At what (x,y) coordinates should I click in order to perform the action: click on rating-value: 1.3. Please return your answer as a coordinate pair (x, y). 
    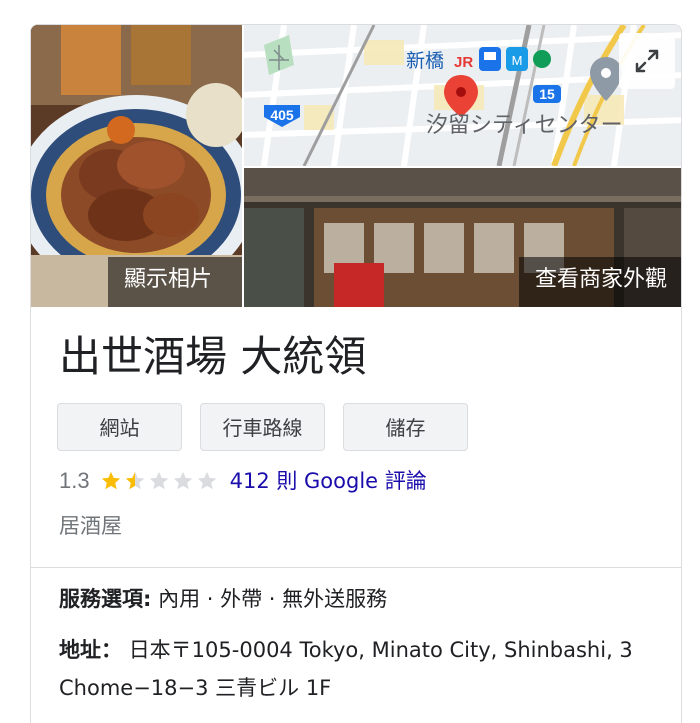
    Looking at the image, I should click on (74, 480).